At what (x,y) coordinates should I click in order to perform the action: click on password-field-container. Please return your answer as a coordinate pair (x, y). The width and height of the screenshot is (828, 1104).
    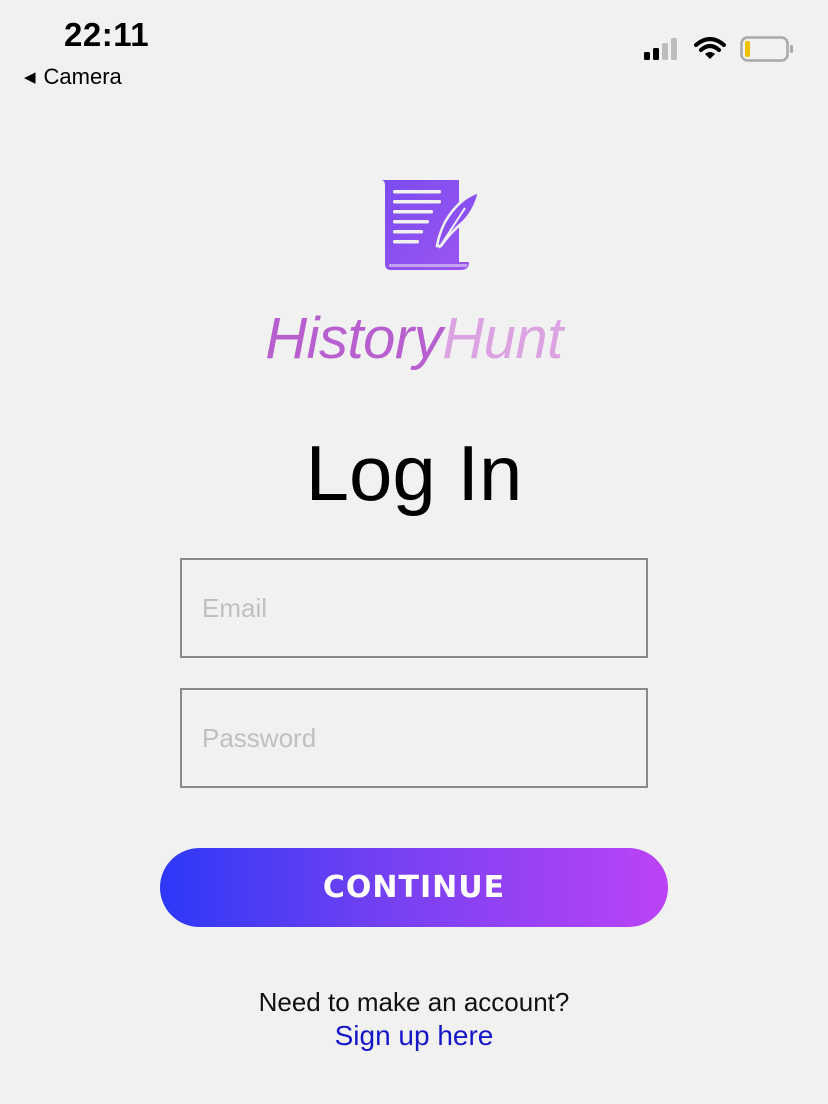
    Looking at the image, I should click on (414, 738).